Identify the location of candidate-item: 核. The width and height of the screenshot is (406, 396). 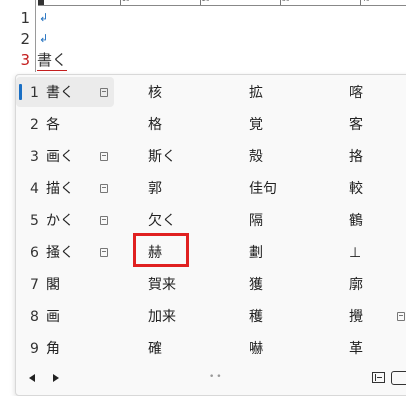
(154, 93).